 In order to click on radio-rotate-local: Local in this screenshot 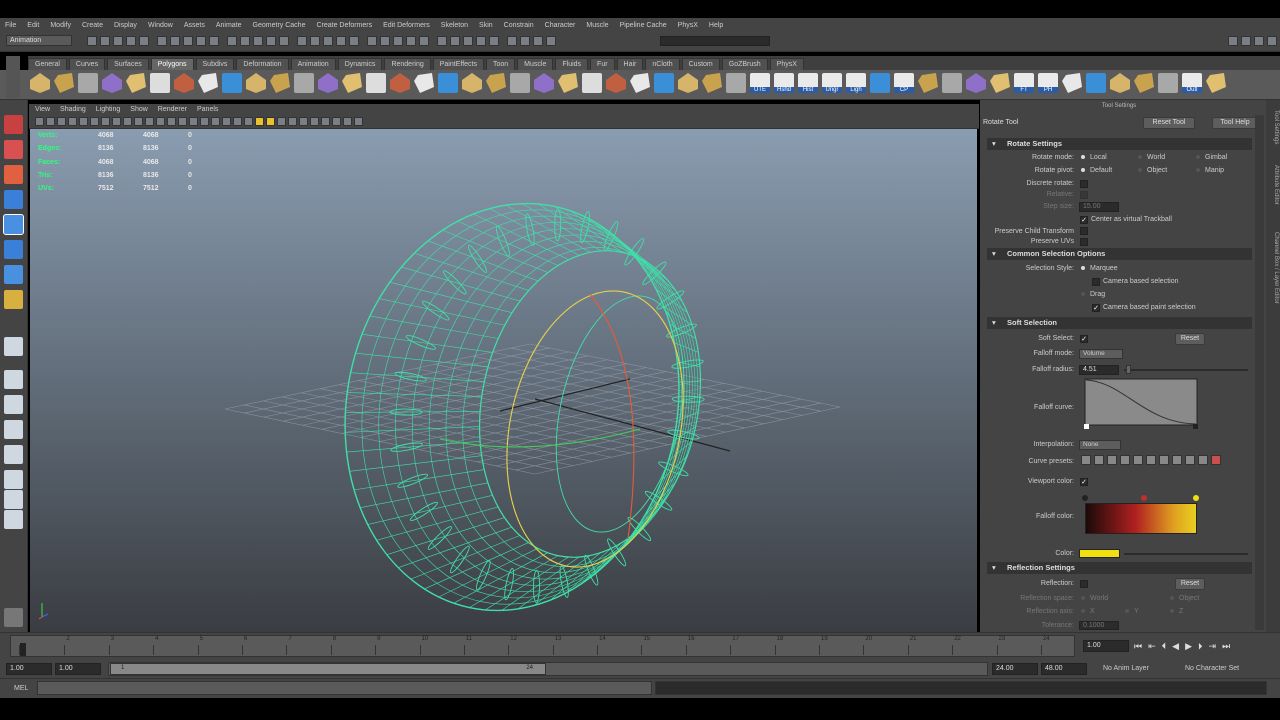, I will do `click(1094, 157)`.